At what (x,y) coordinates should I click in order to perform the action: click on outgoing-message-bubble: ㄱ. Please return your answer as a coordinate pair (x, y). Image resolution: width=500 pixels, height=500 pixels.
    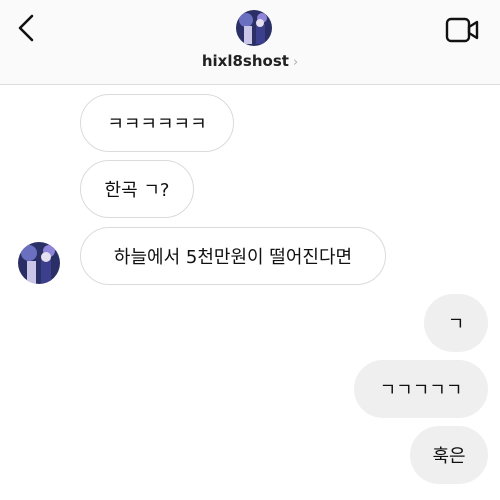
    Looking at the image, I should click on (456, 323).